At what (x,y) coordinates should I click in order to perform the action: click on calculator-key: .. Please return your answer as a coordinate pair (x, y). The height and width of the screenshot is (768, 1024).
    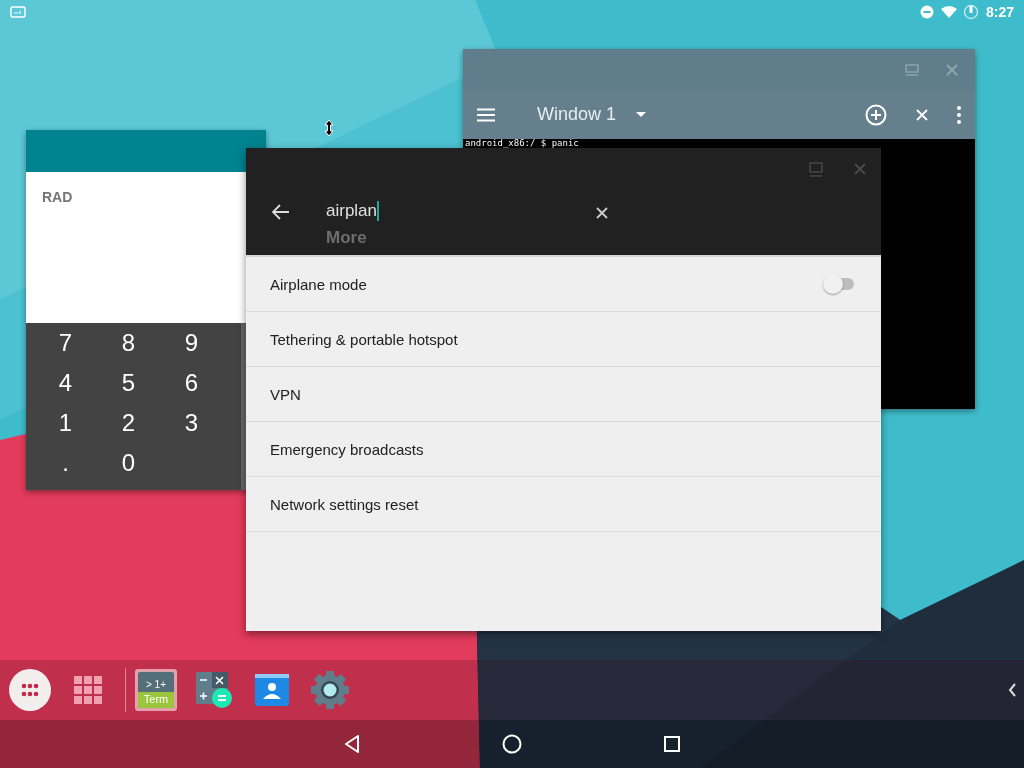
    Looking at the image, I should click on (65, 463).